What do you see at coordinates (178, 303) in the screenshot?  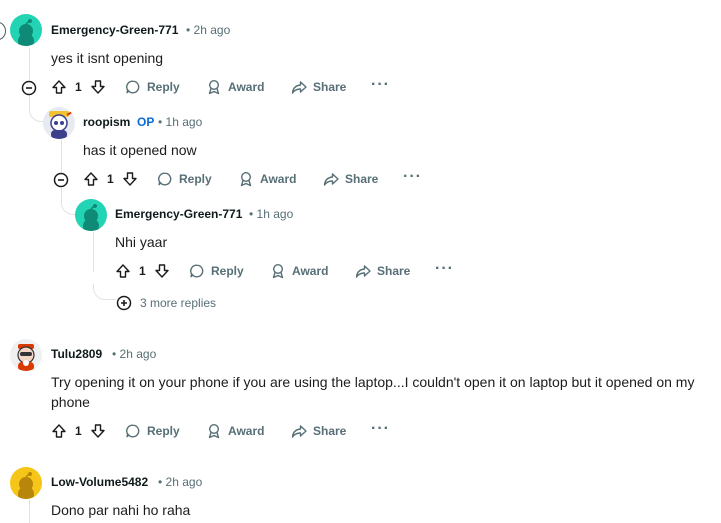 I see `more-replies-label: 3 more replies` at bounding box center [178, 303].